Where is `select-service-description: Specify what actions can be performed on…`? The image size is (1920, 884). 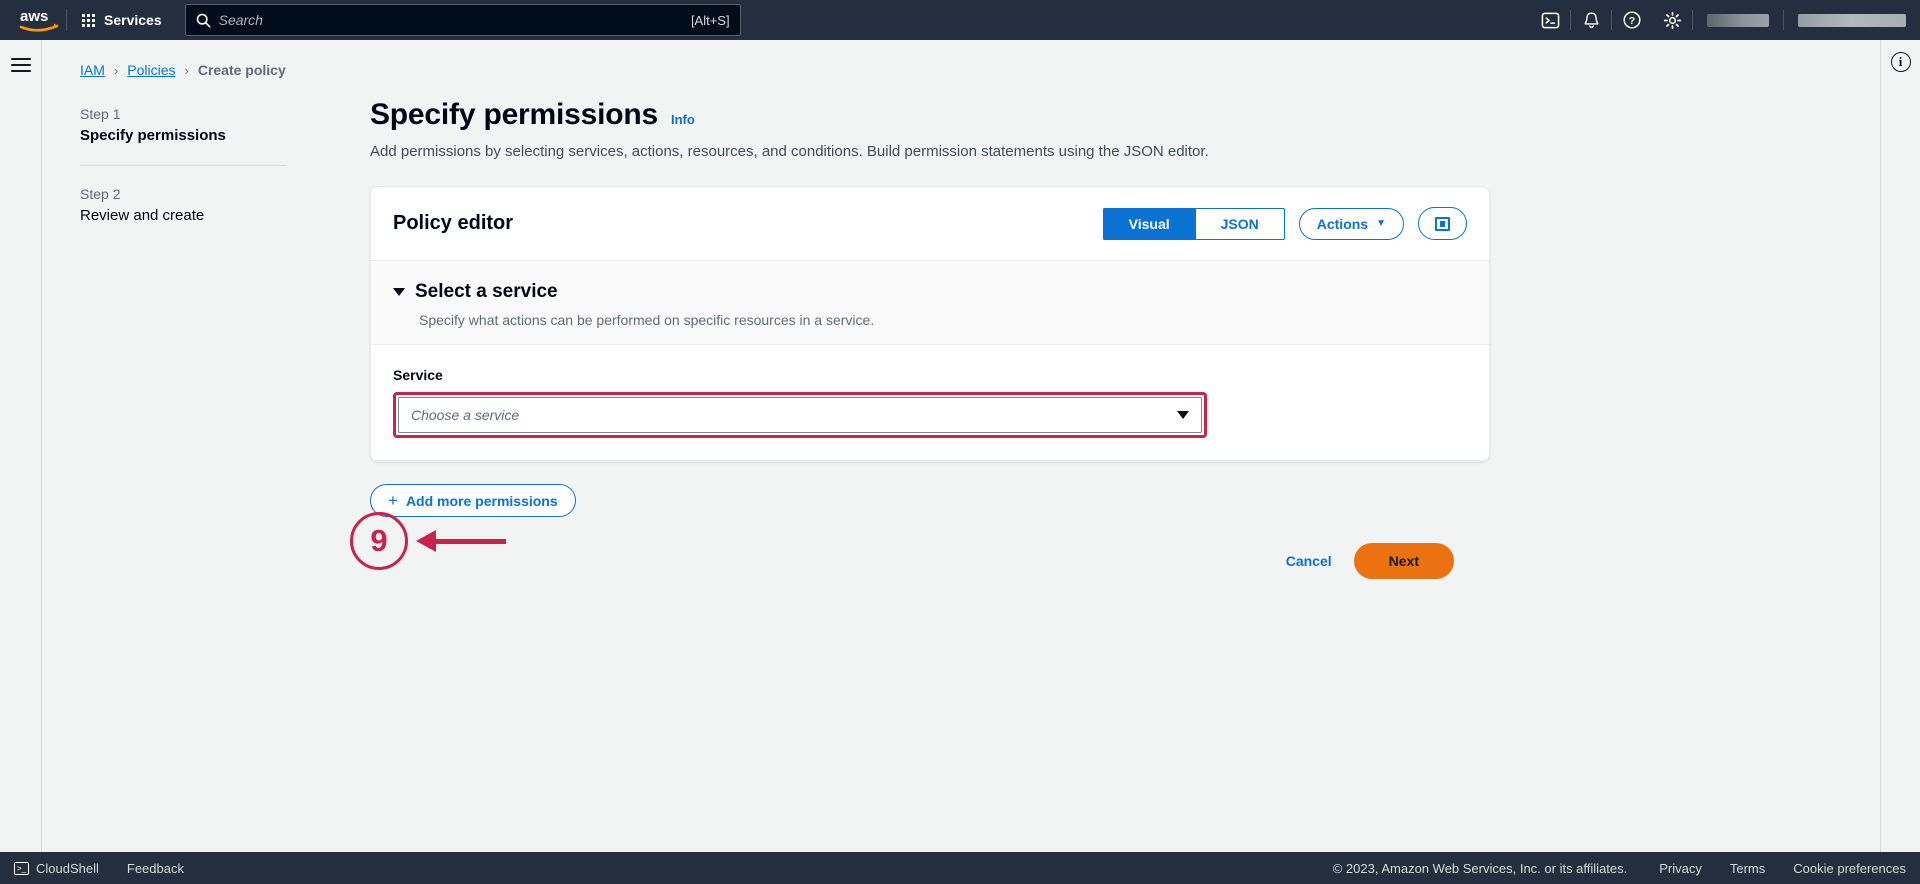
select-service-description: Specify what actions can be performed on… is located at coordinates (647, 320).